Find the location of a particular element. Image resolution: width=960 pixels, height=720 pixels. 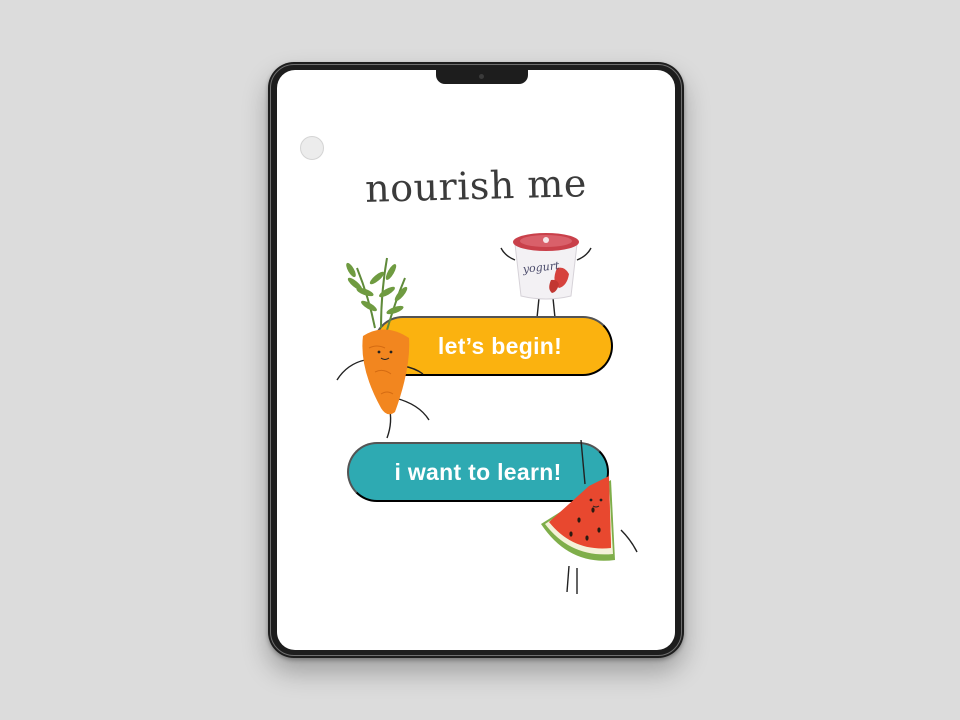

yogurt-character-icon: yogurt is located at coordinates (546, 275).